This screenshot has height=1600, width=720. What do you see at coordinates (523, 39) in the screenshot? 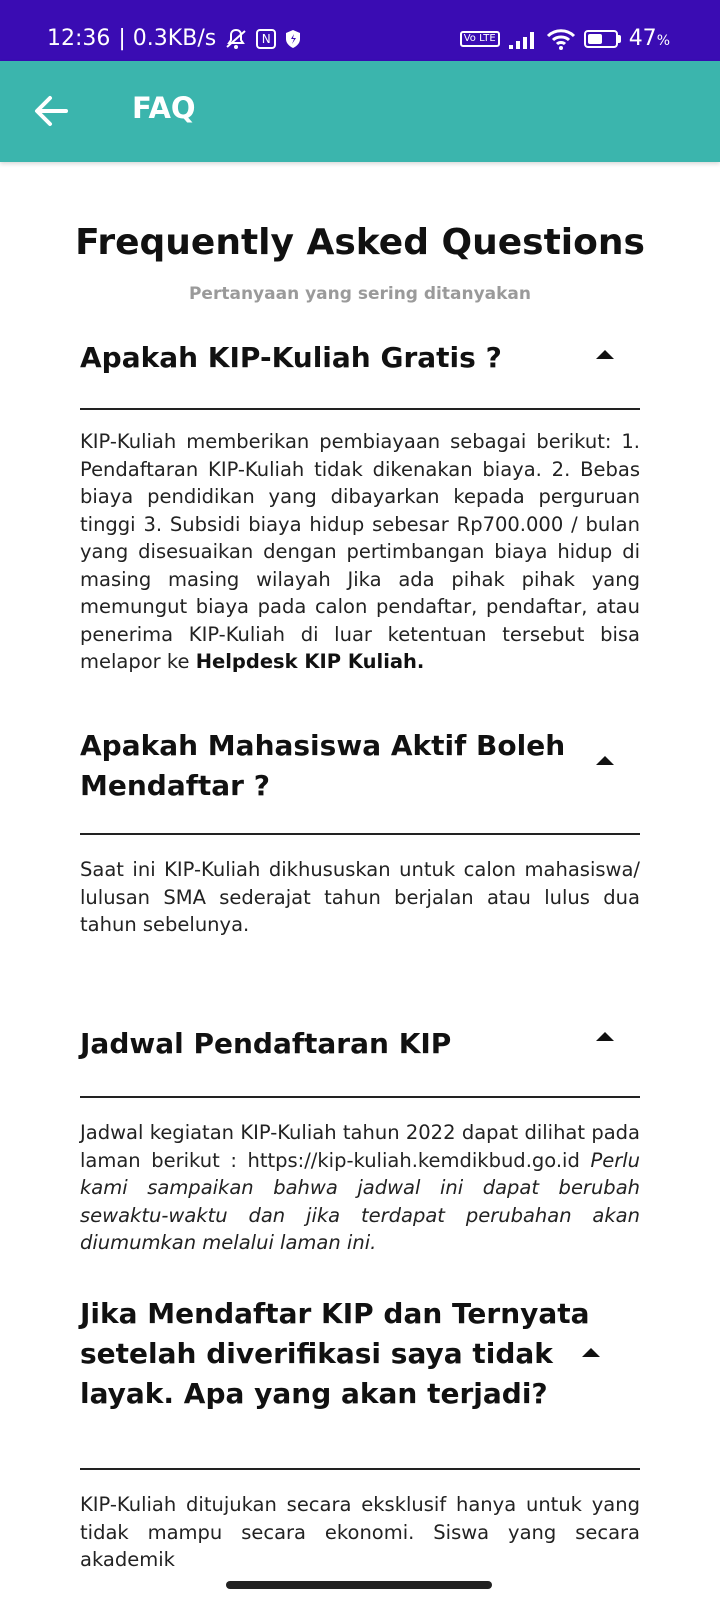
I see `signal-icon` at bounding box center [523, 39].